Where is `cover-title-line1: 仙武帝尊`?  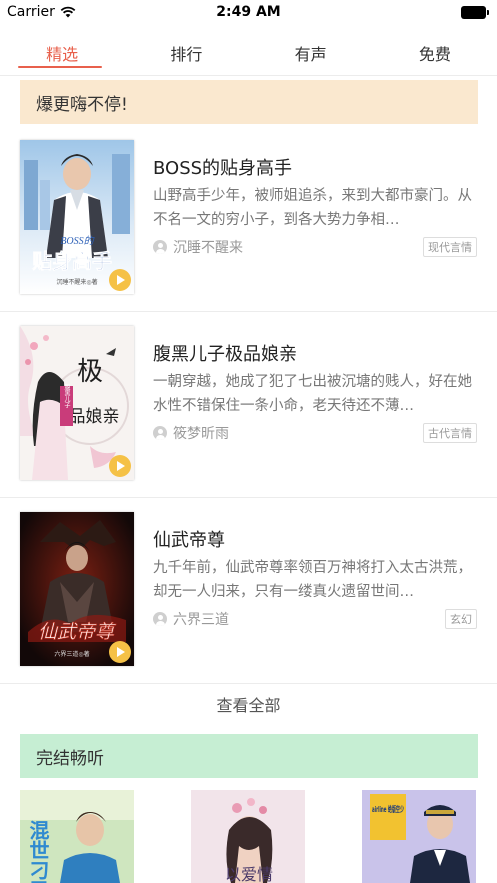
cover-title-line1: 仙武帝尊 is located at coordinates (77, 632).